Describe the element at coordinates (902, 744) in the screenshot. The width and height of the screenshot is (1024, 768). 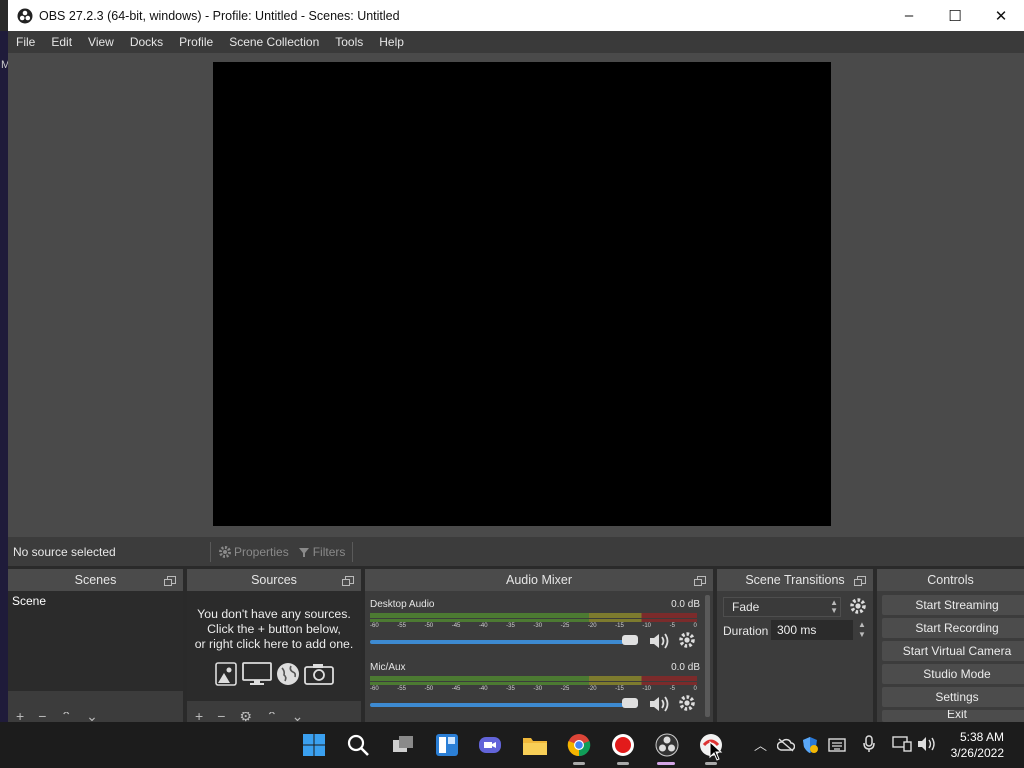
I see `network-icon` at that location.